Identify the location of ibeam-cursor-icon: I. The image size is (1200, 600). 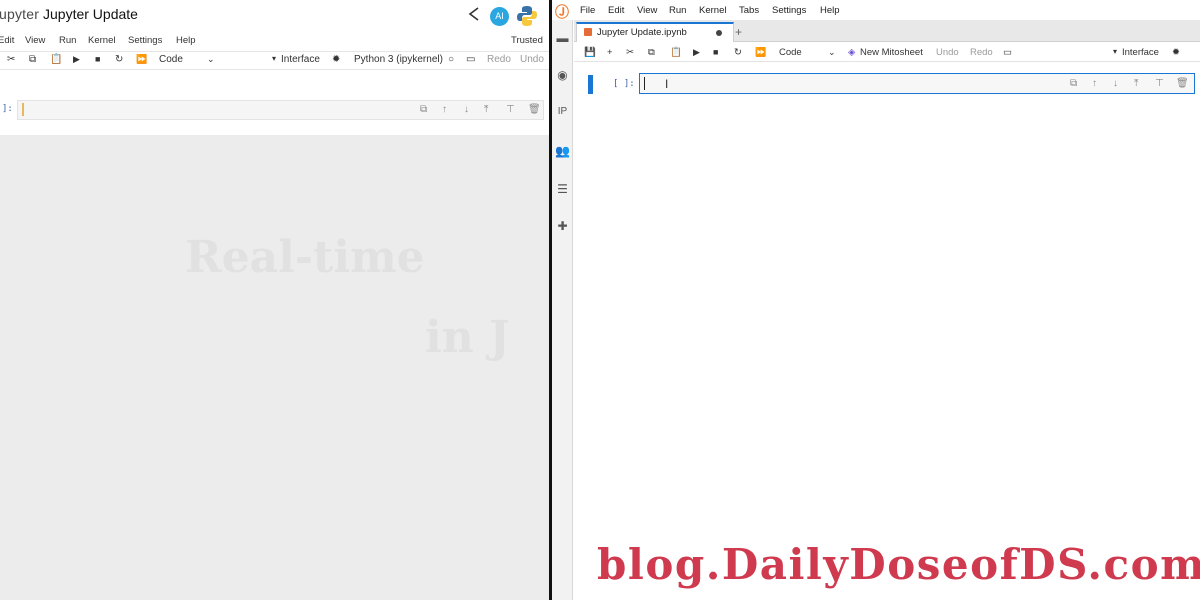
(667, 84).